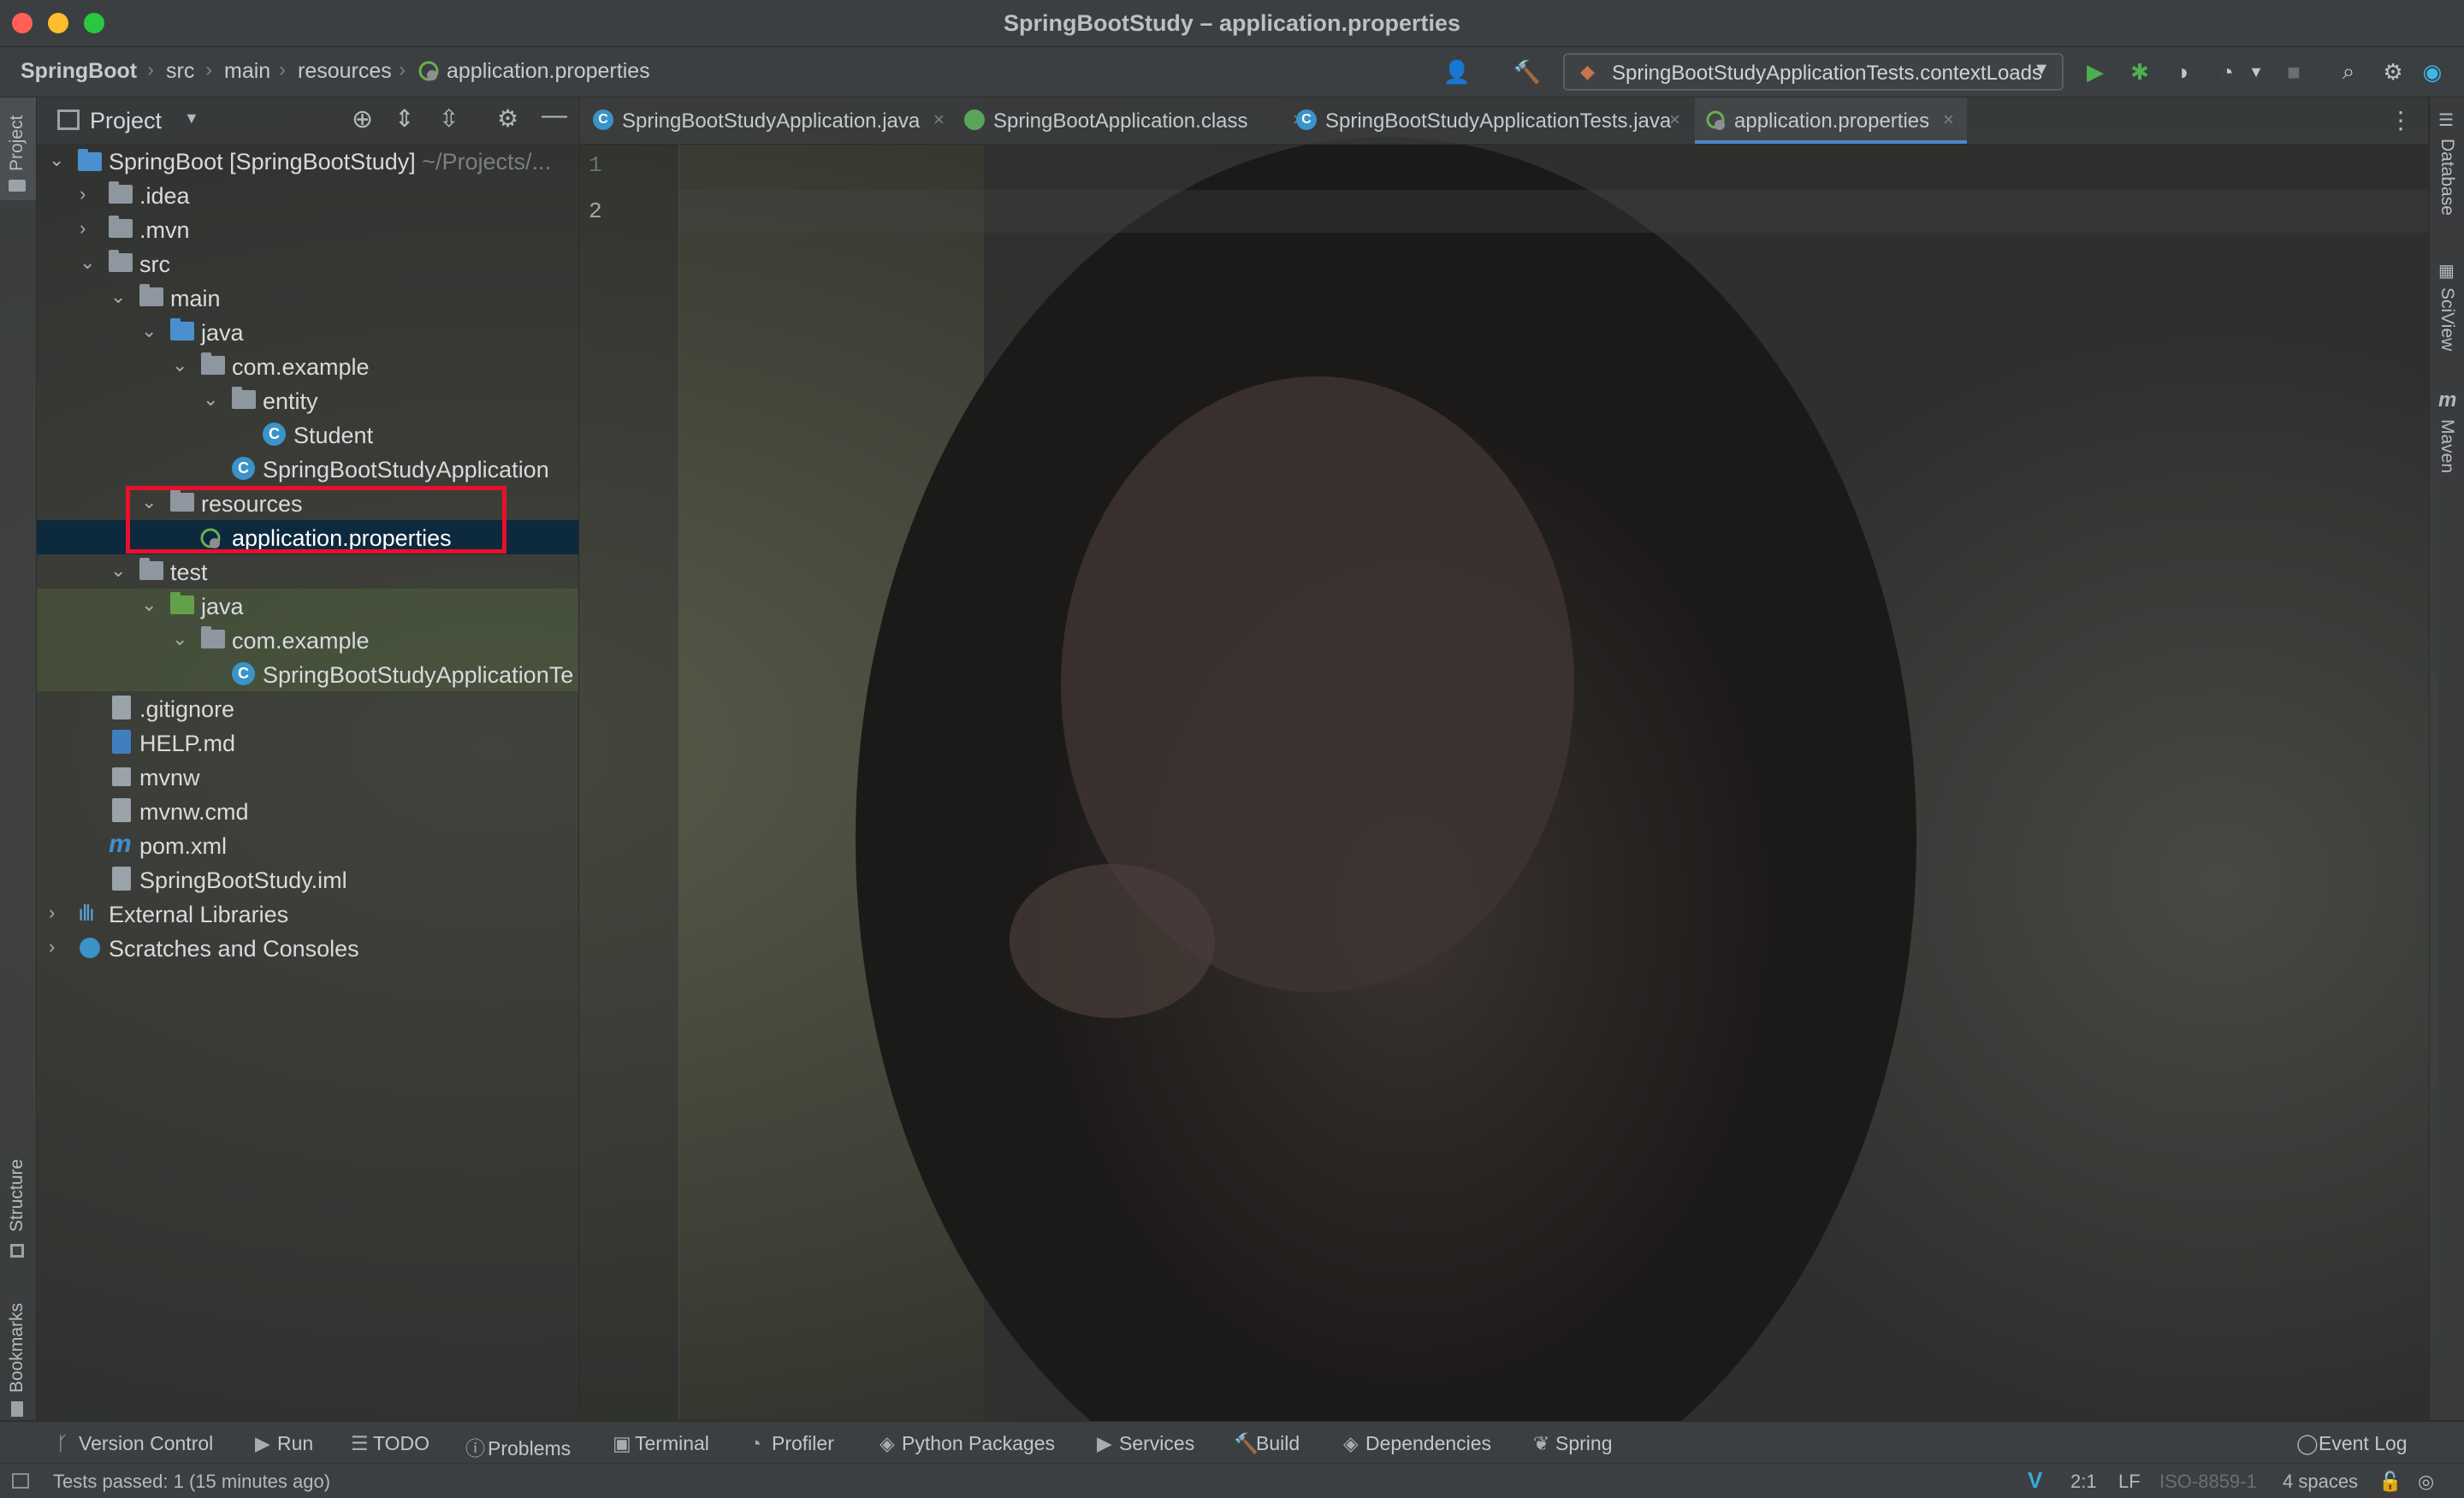 This screenshot has height=1498, width=2464. Describe the element at coordinates (2035, 1480) in the screenshot. I see `vim-icon: V` at that location.